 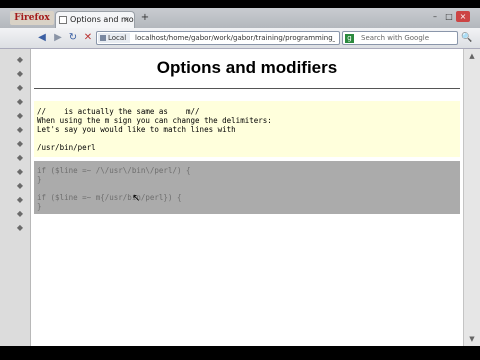 What do you see at coordinates (58, 38) in the screenshot?
I see `forward-icon: ▶` at bounding box center [58, 38].